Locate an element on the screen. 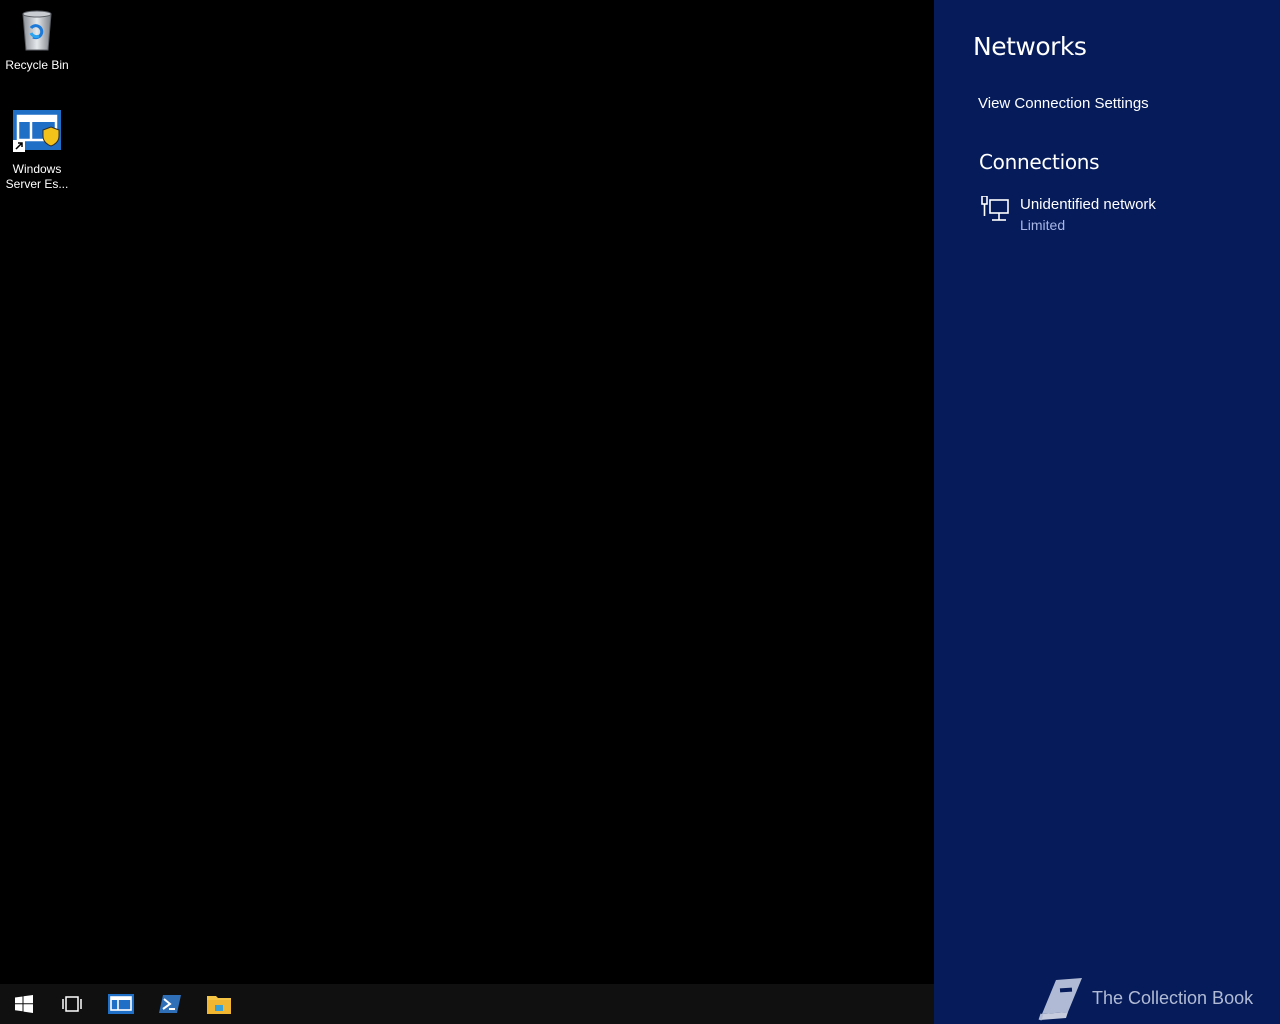 The height and width of the screenshot is (1024, 1280). recycle-bin-icon is located at coordinates (37, 30).